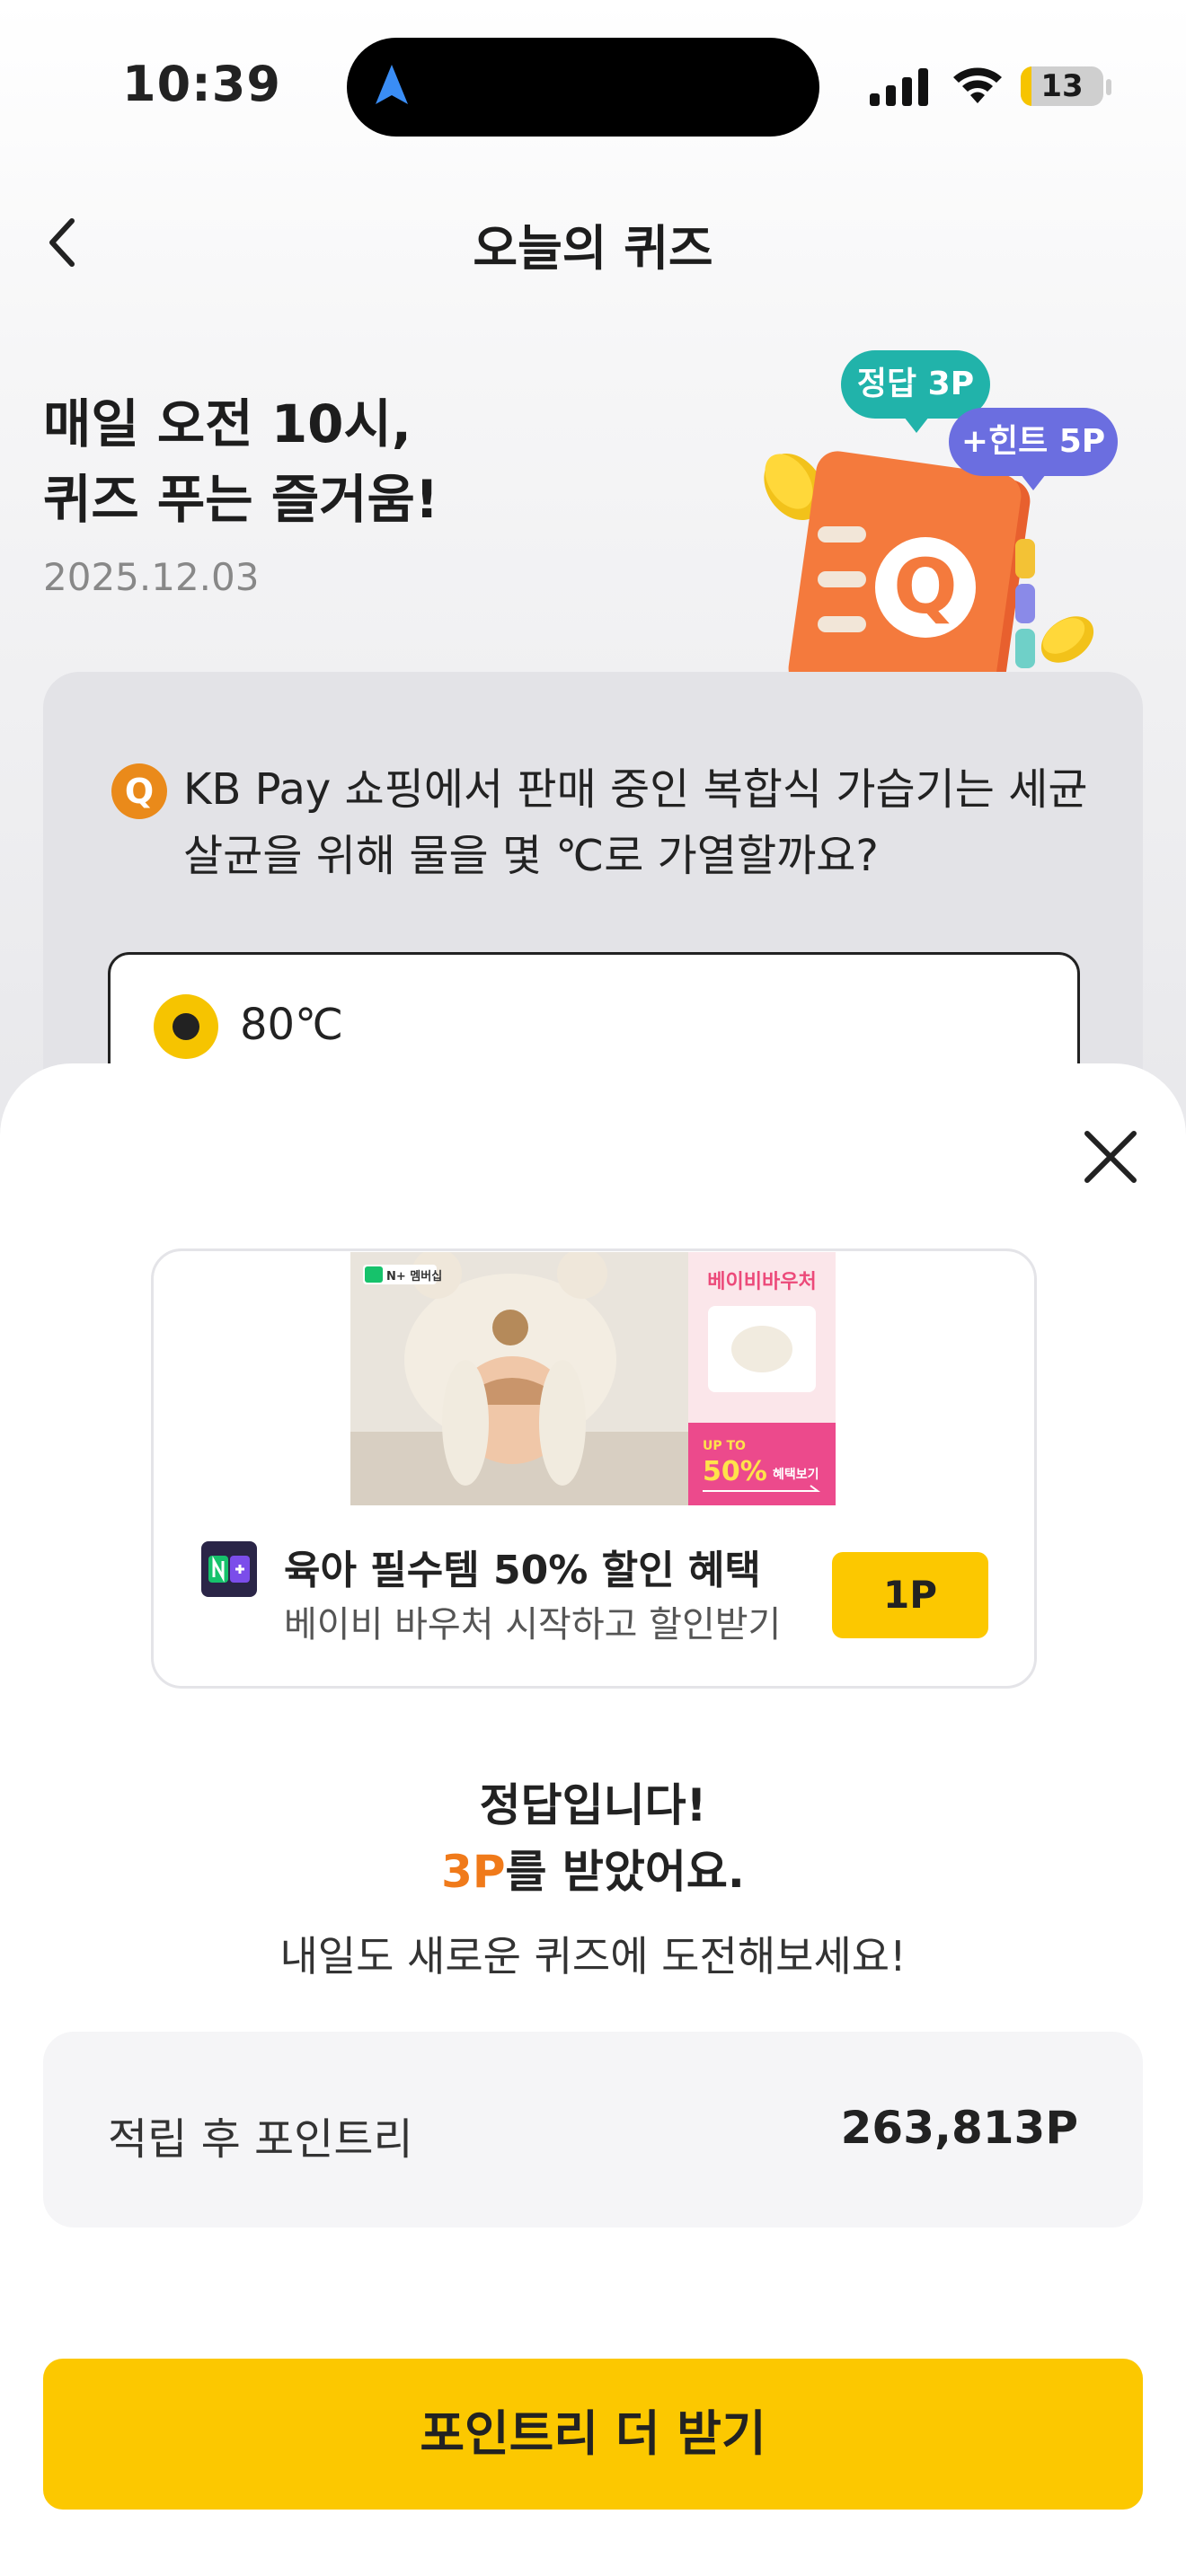 The image size is (1186, 2576). Describe the element at coordinates (392, 84) in the screenshot. I see `location-arrow-icon` at that location.